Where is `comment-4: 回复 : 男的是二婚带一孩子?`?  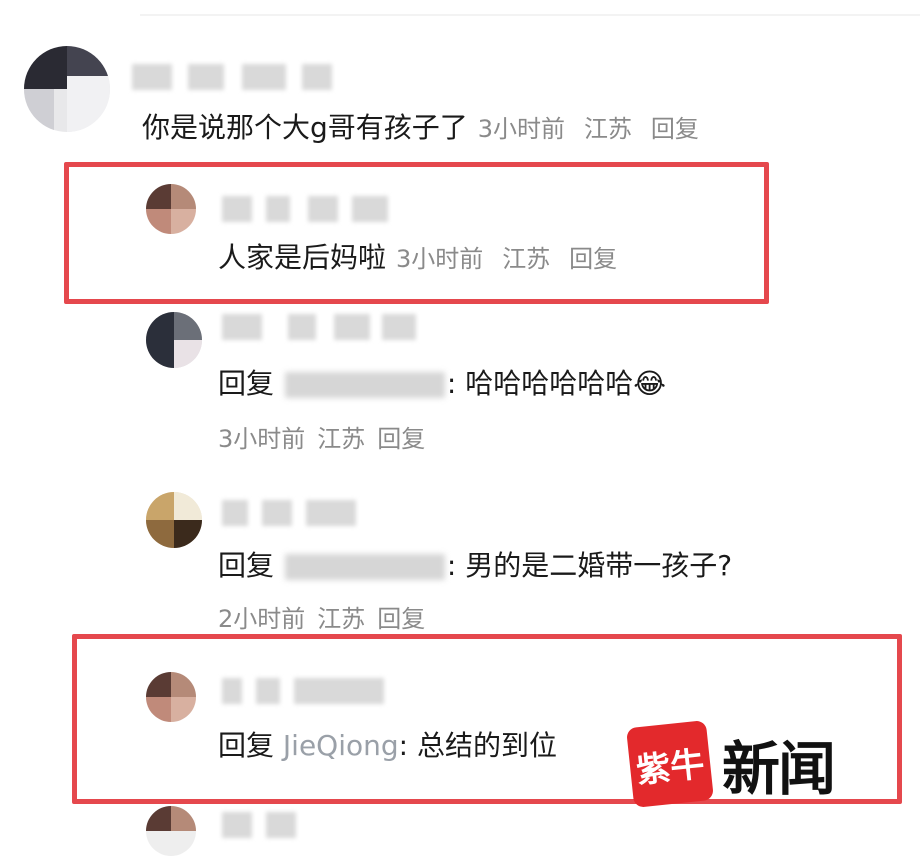 comment-4: 回复 : 男的是二婚带一孩子? is located at coordinates (475, 566).